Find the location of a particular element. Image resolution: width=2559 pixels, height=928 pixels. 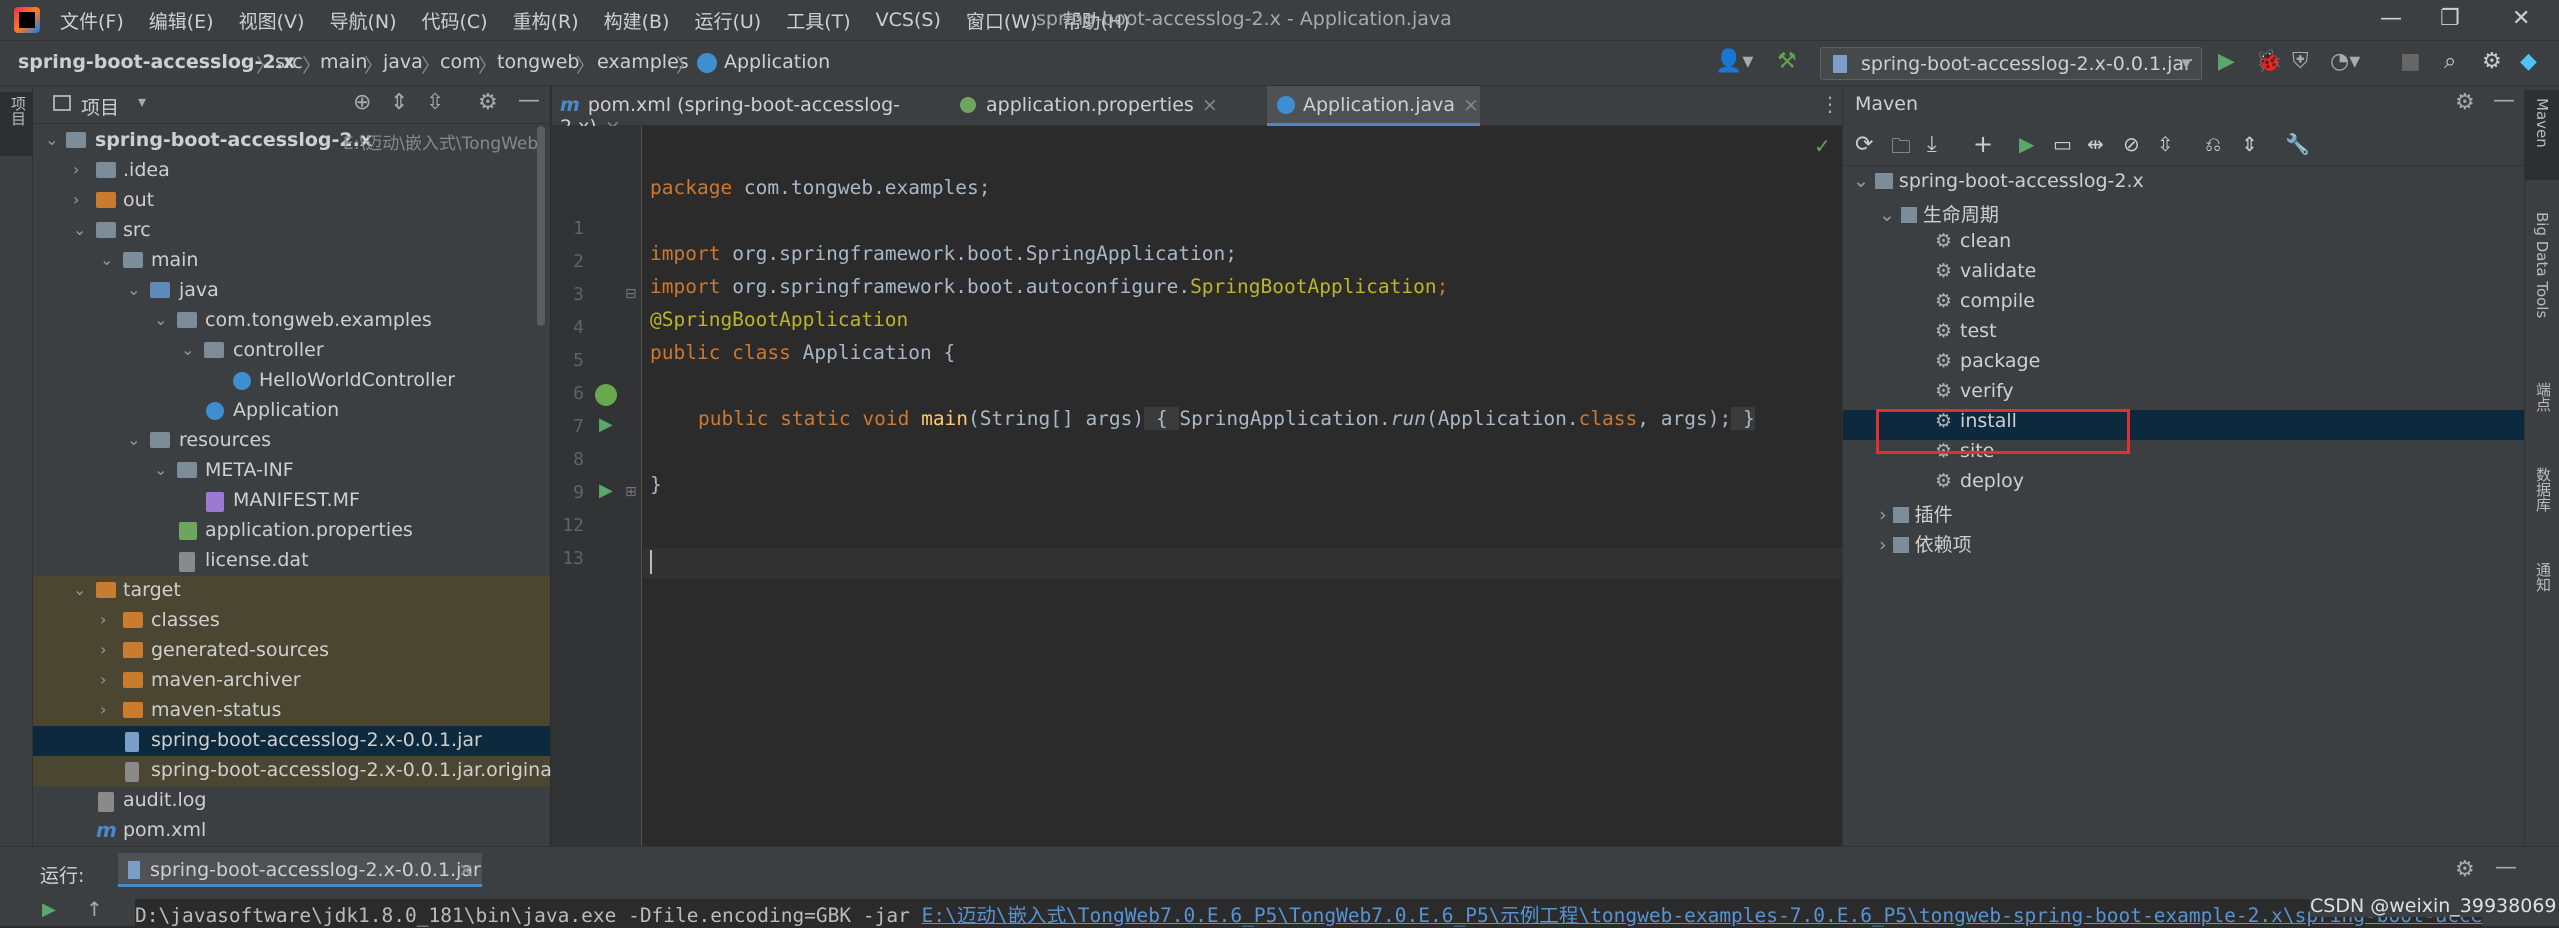

reload-icon: ⟳ is located at coordinates (1864, 144).